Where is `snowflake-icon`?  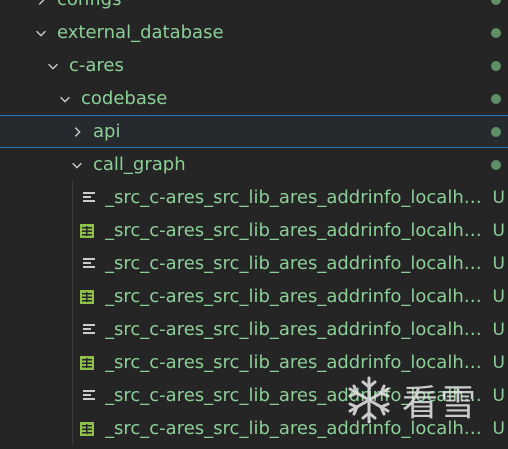 snowflake-icon is located at coordinates (369, 400).